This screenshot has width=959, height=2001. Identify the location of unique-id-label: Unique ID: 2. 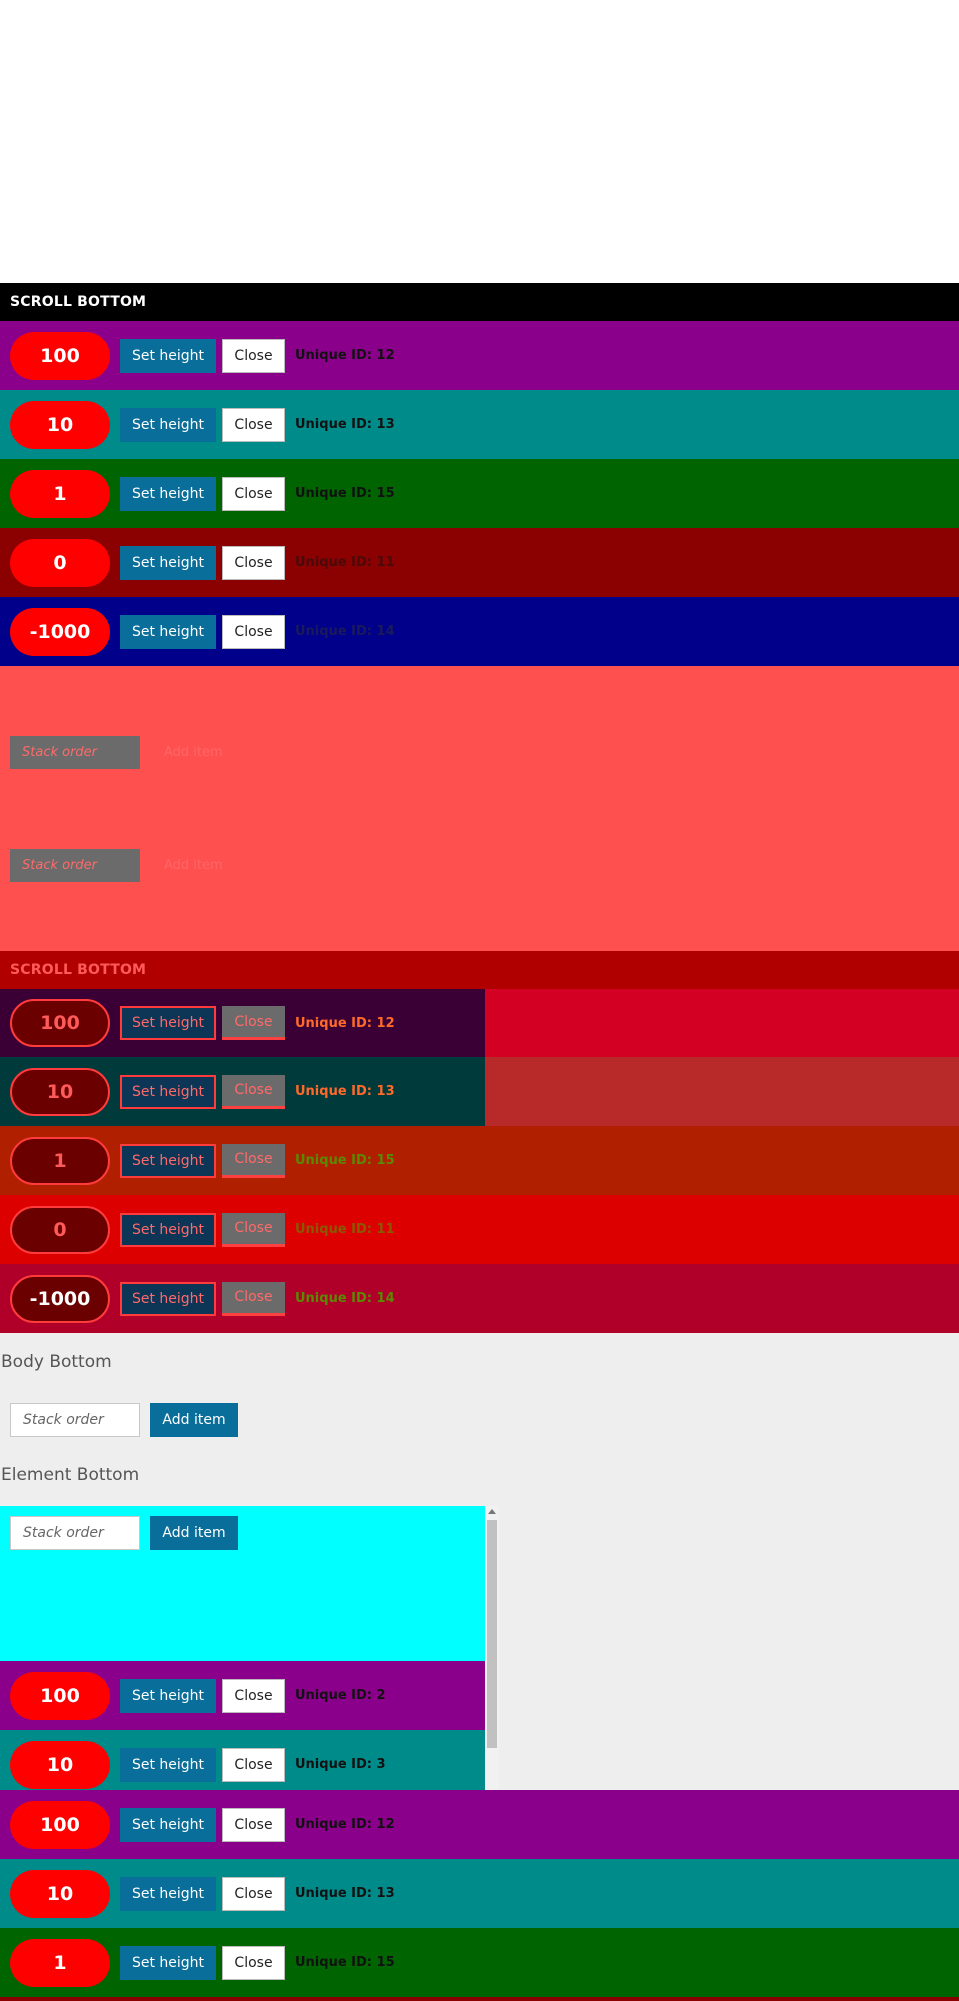
(340, 1695).